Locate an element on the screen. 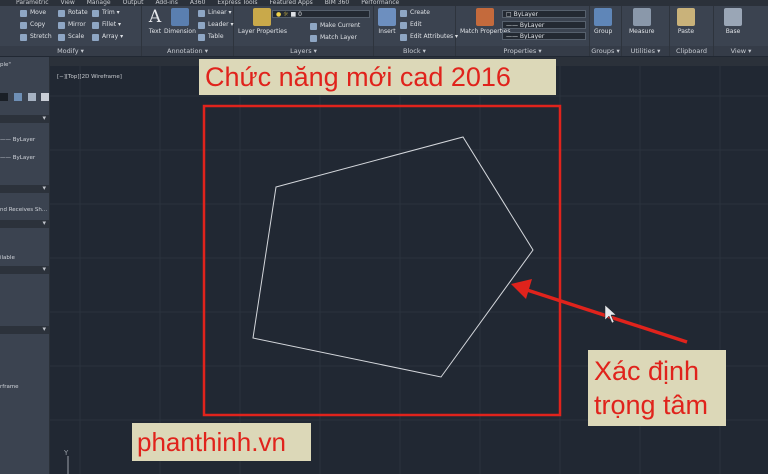 This screenshot has width=768, height=474. palette-section-view is located at coordinates (24, 269).